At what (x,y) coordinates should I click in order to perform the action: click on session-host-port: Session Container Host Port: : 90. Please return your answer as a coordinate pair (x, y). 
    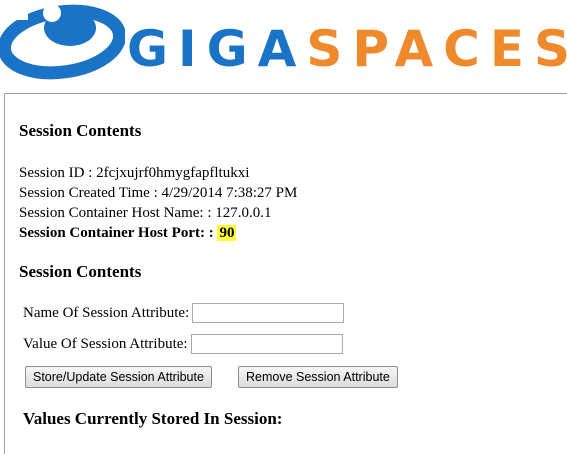
    Looking at the image, I should click on (158, 233).